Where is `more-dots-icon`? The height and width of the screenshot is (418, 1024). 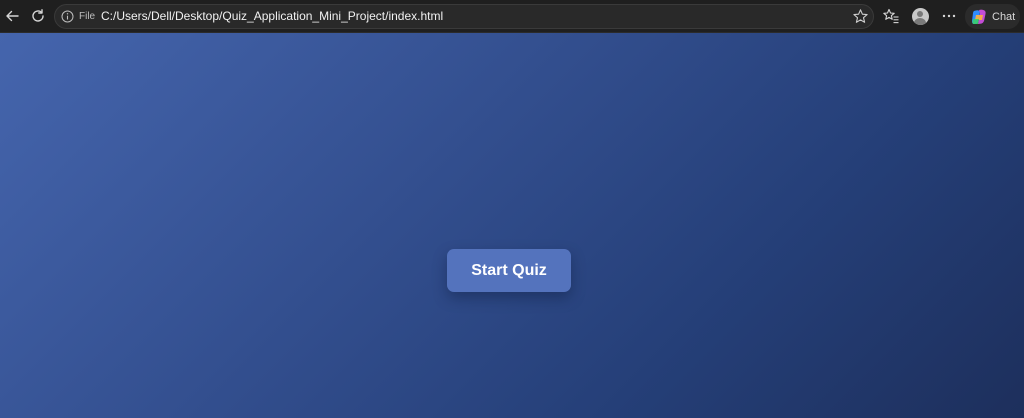
more-dots-icon is located at coordinates (949, 16).